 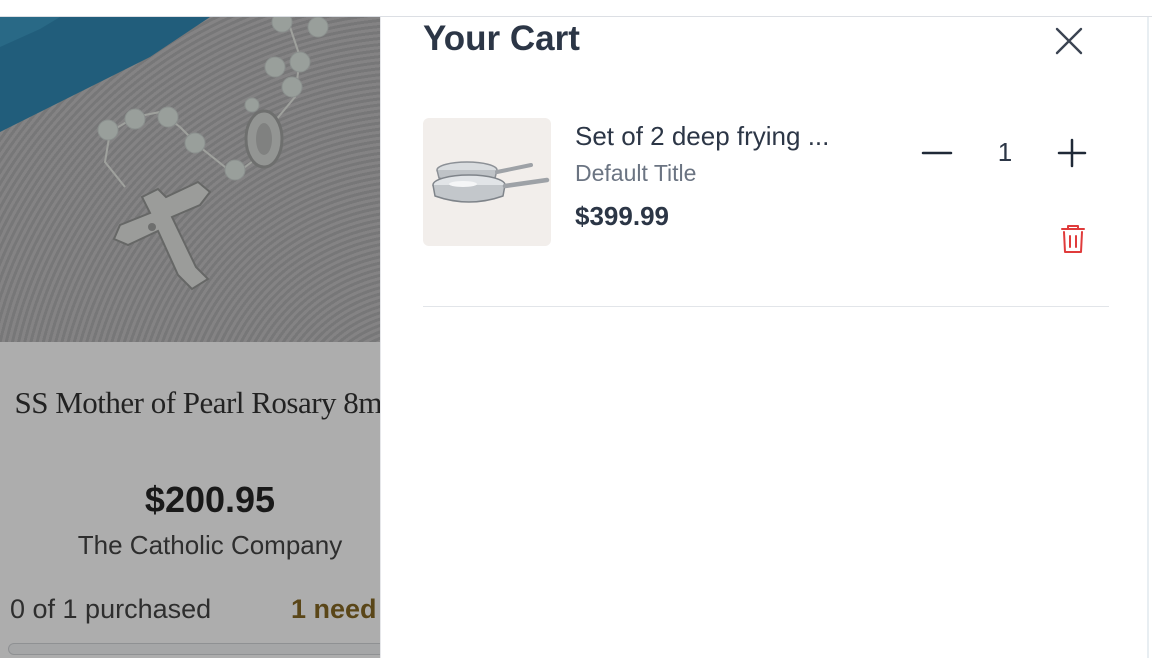 I want to click on cart-title: Your Cart, so click(x=501, y=38).